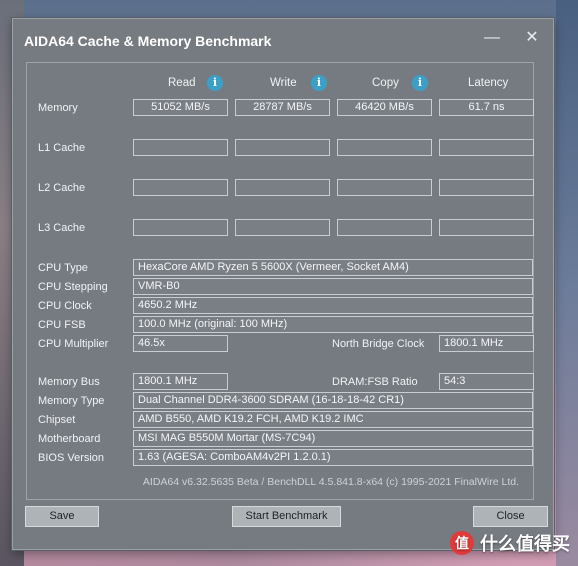  I want to click on l2-latency-value, so click(486, 187).